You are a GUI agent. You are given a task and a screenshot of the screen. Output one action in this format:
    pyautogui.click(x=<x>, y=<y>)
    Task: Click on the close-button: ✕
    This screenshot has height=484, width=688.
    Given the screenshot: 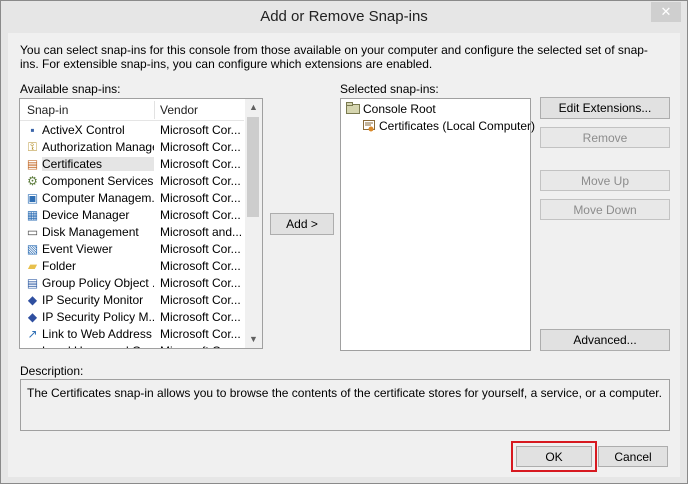 What is the action you would take?
    pyautogui.click(x=666, y=12)
    